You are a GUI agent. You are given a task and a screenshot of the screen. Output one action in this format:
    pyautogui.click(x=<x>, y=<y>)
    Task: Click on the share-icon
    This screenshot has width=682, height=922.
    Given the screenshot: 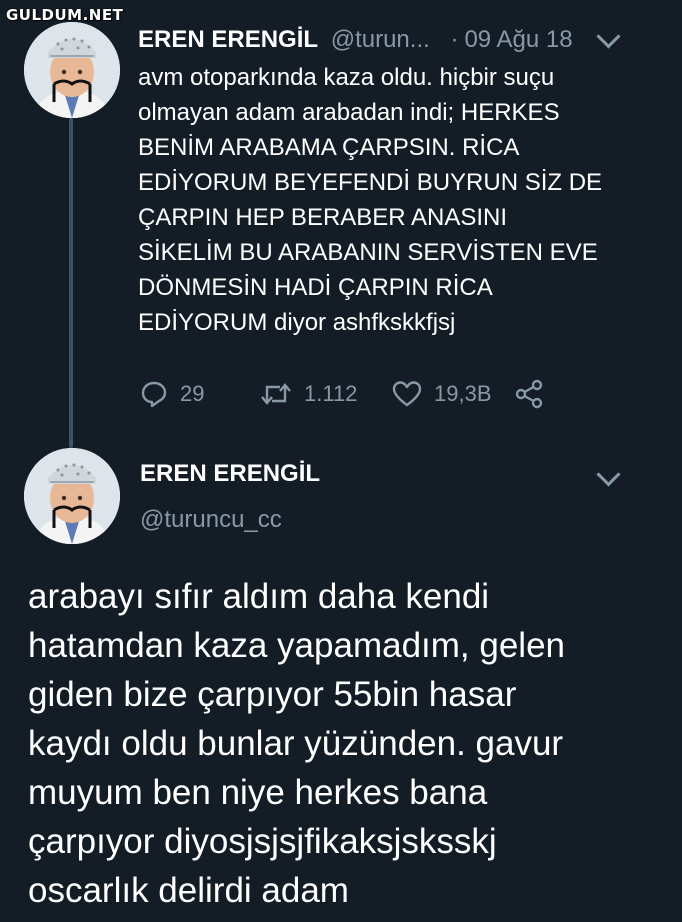 What is the action you would take?
    pyautogui.click(x=529, y=394)
    